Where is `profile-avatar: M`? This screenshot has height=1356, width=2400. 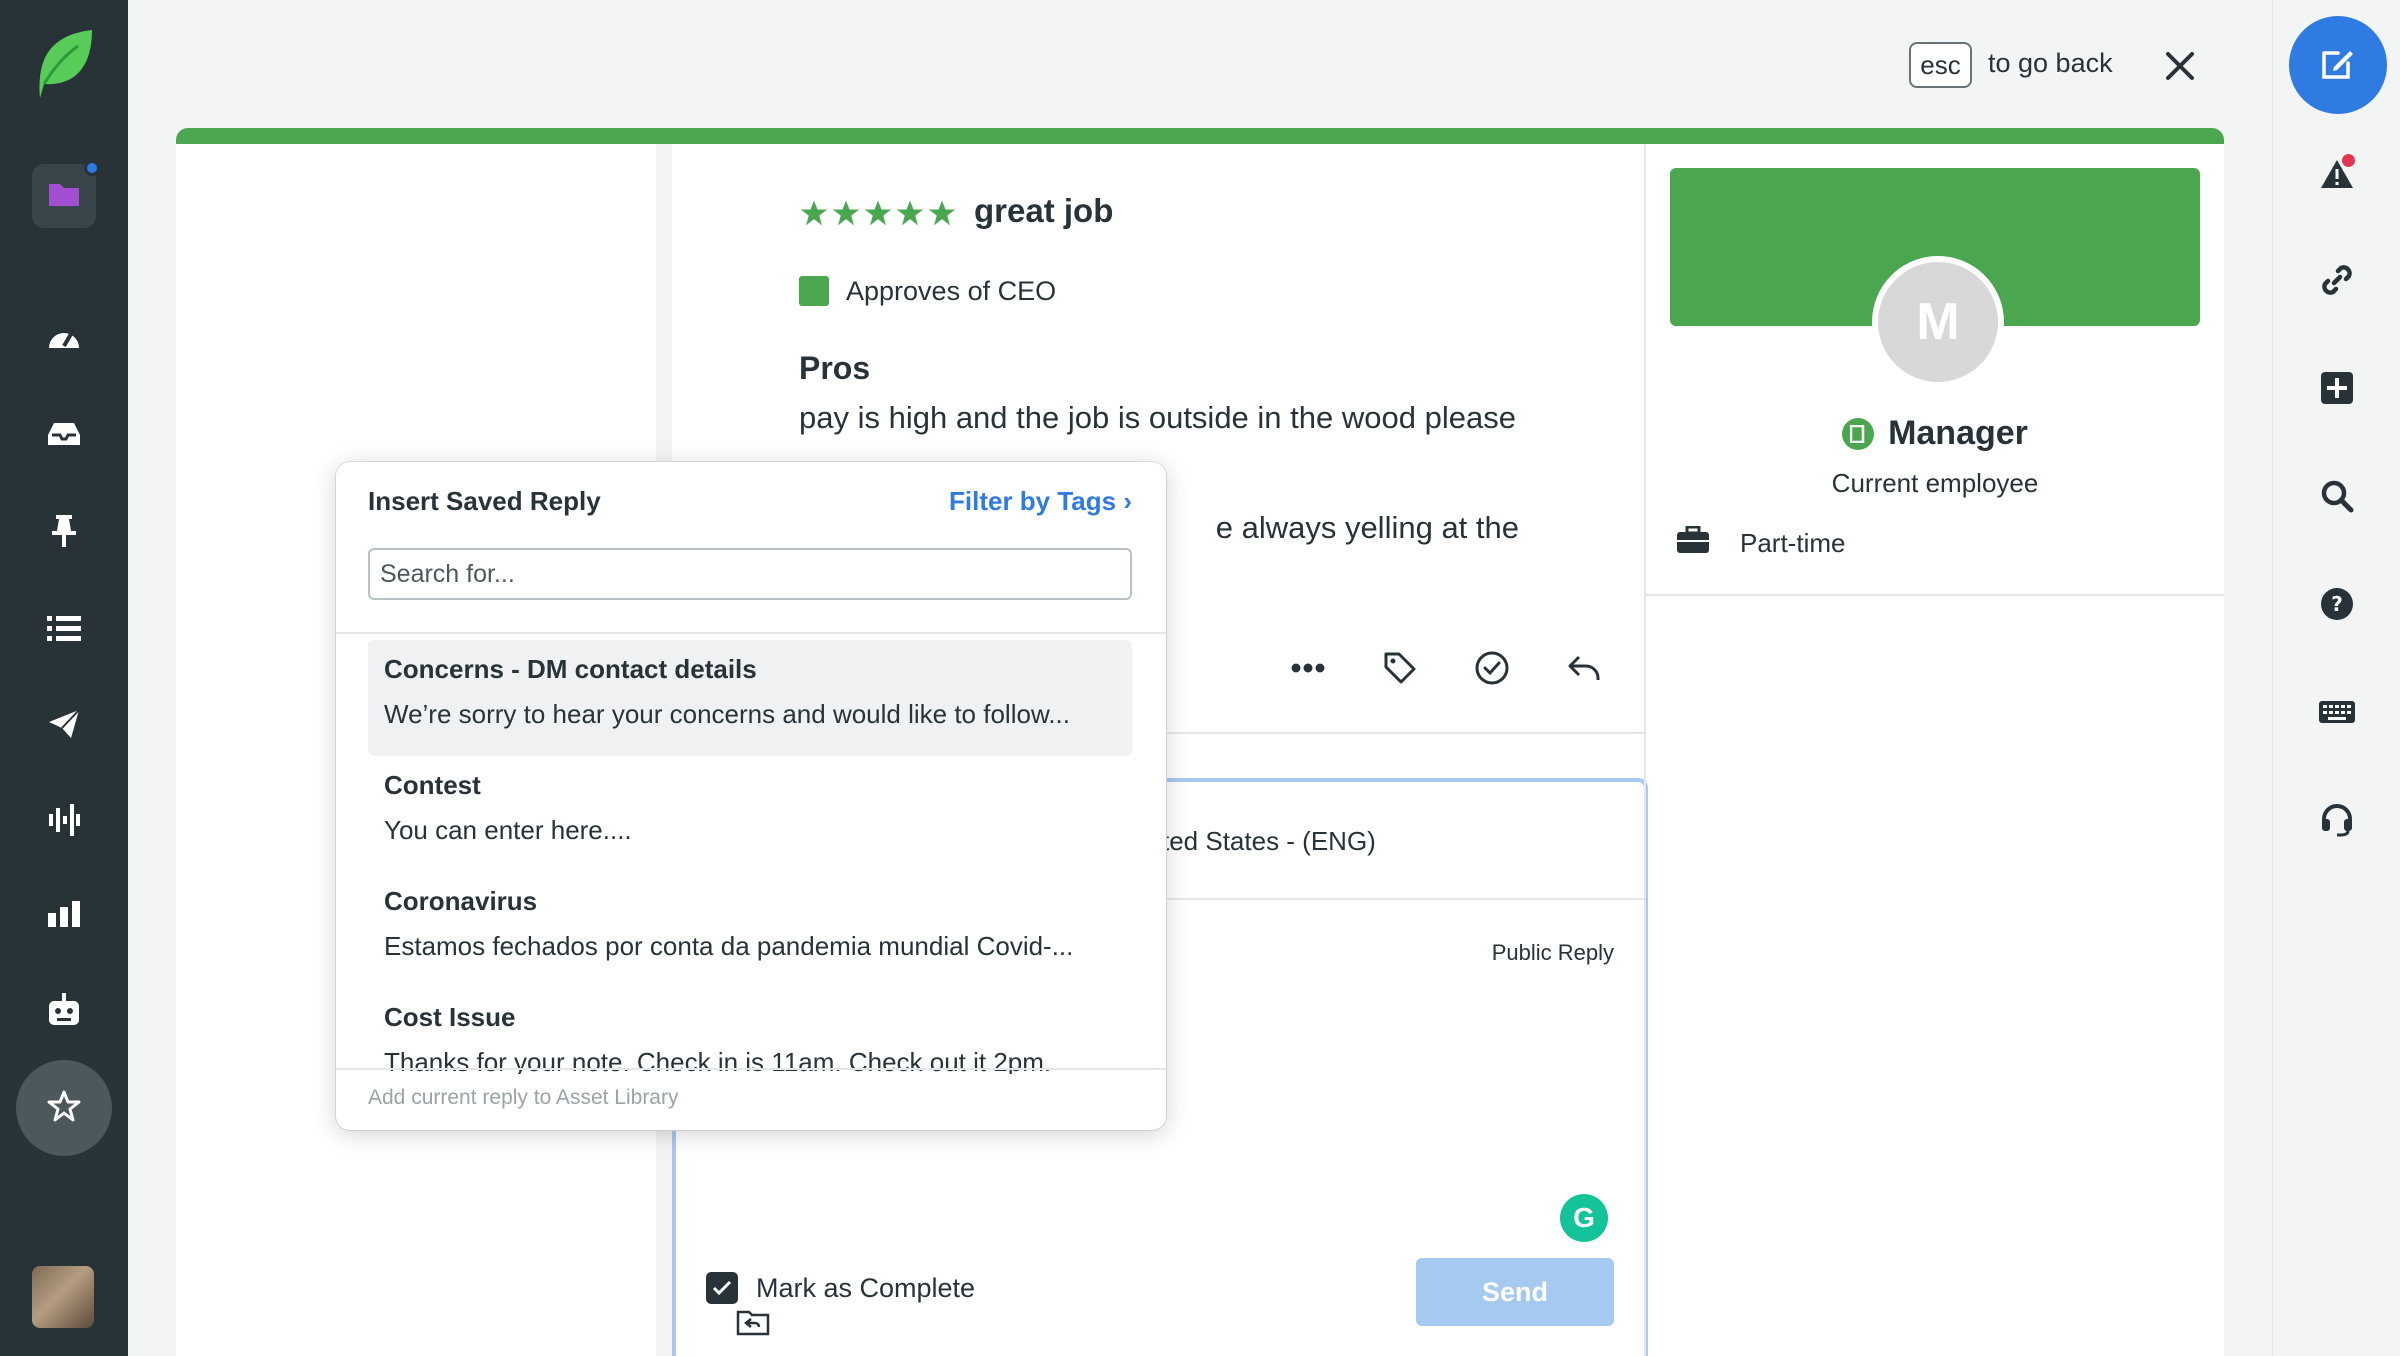
profile-avatar: M is located at coordinates (1938, 322).